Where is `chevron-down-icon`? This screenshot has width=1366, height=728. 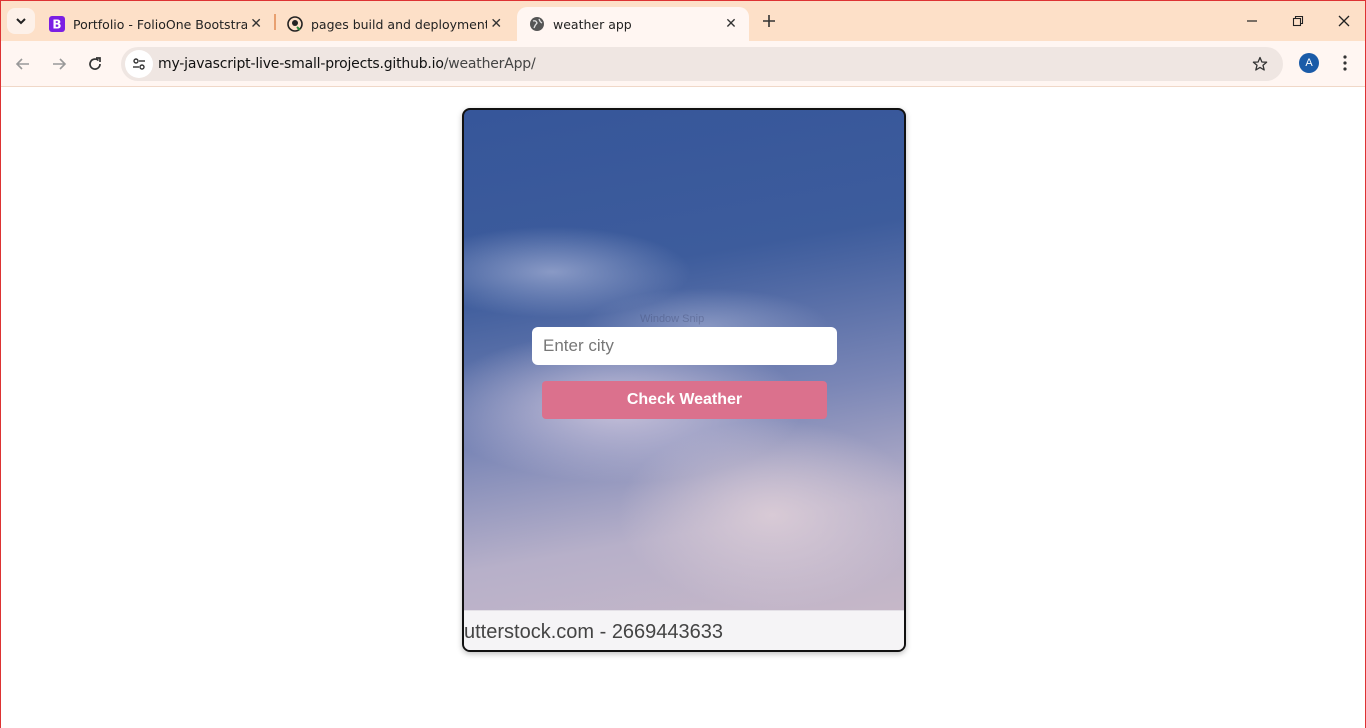 chevron-down-icon is located at coordinates (21, 21).